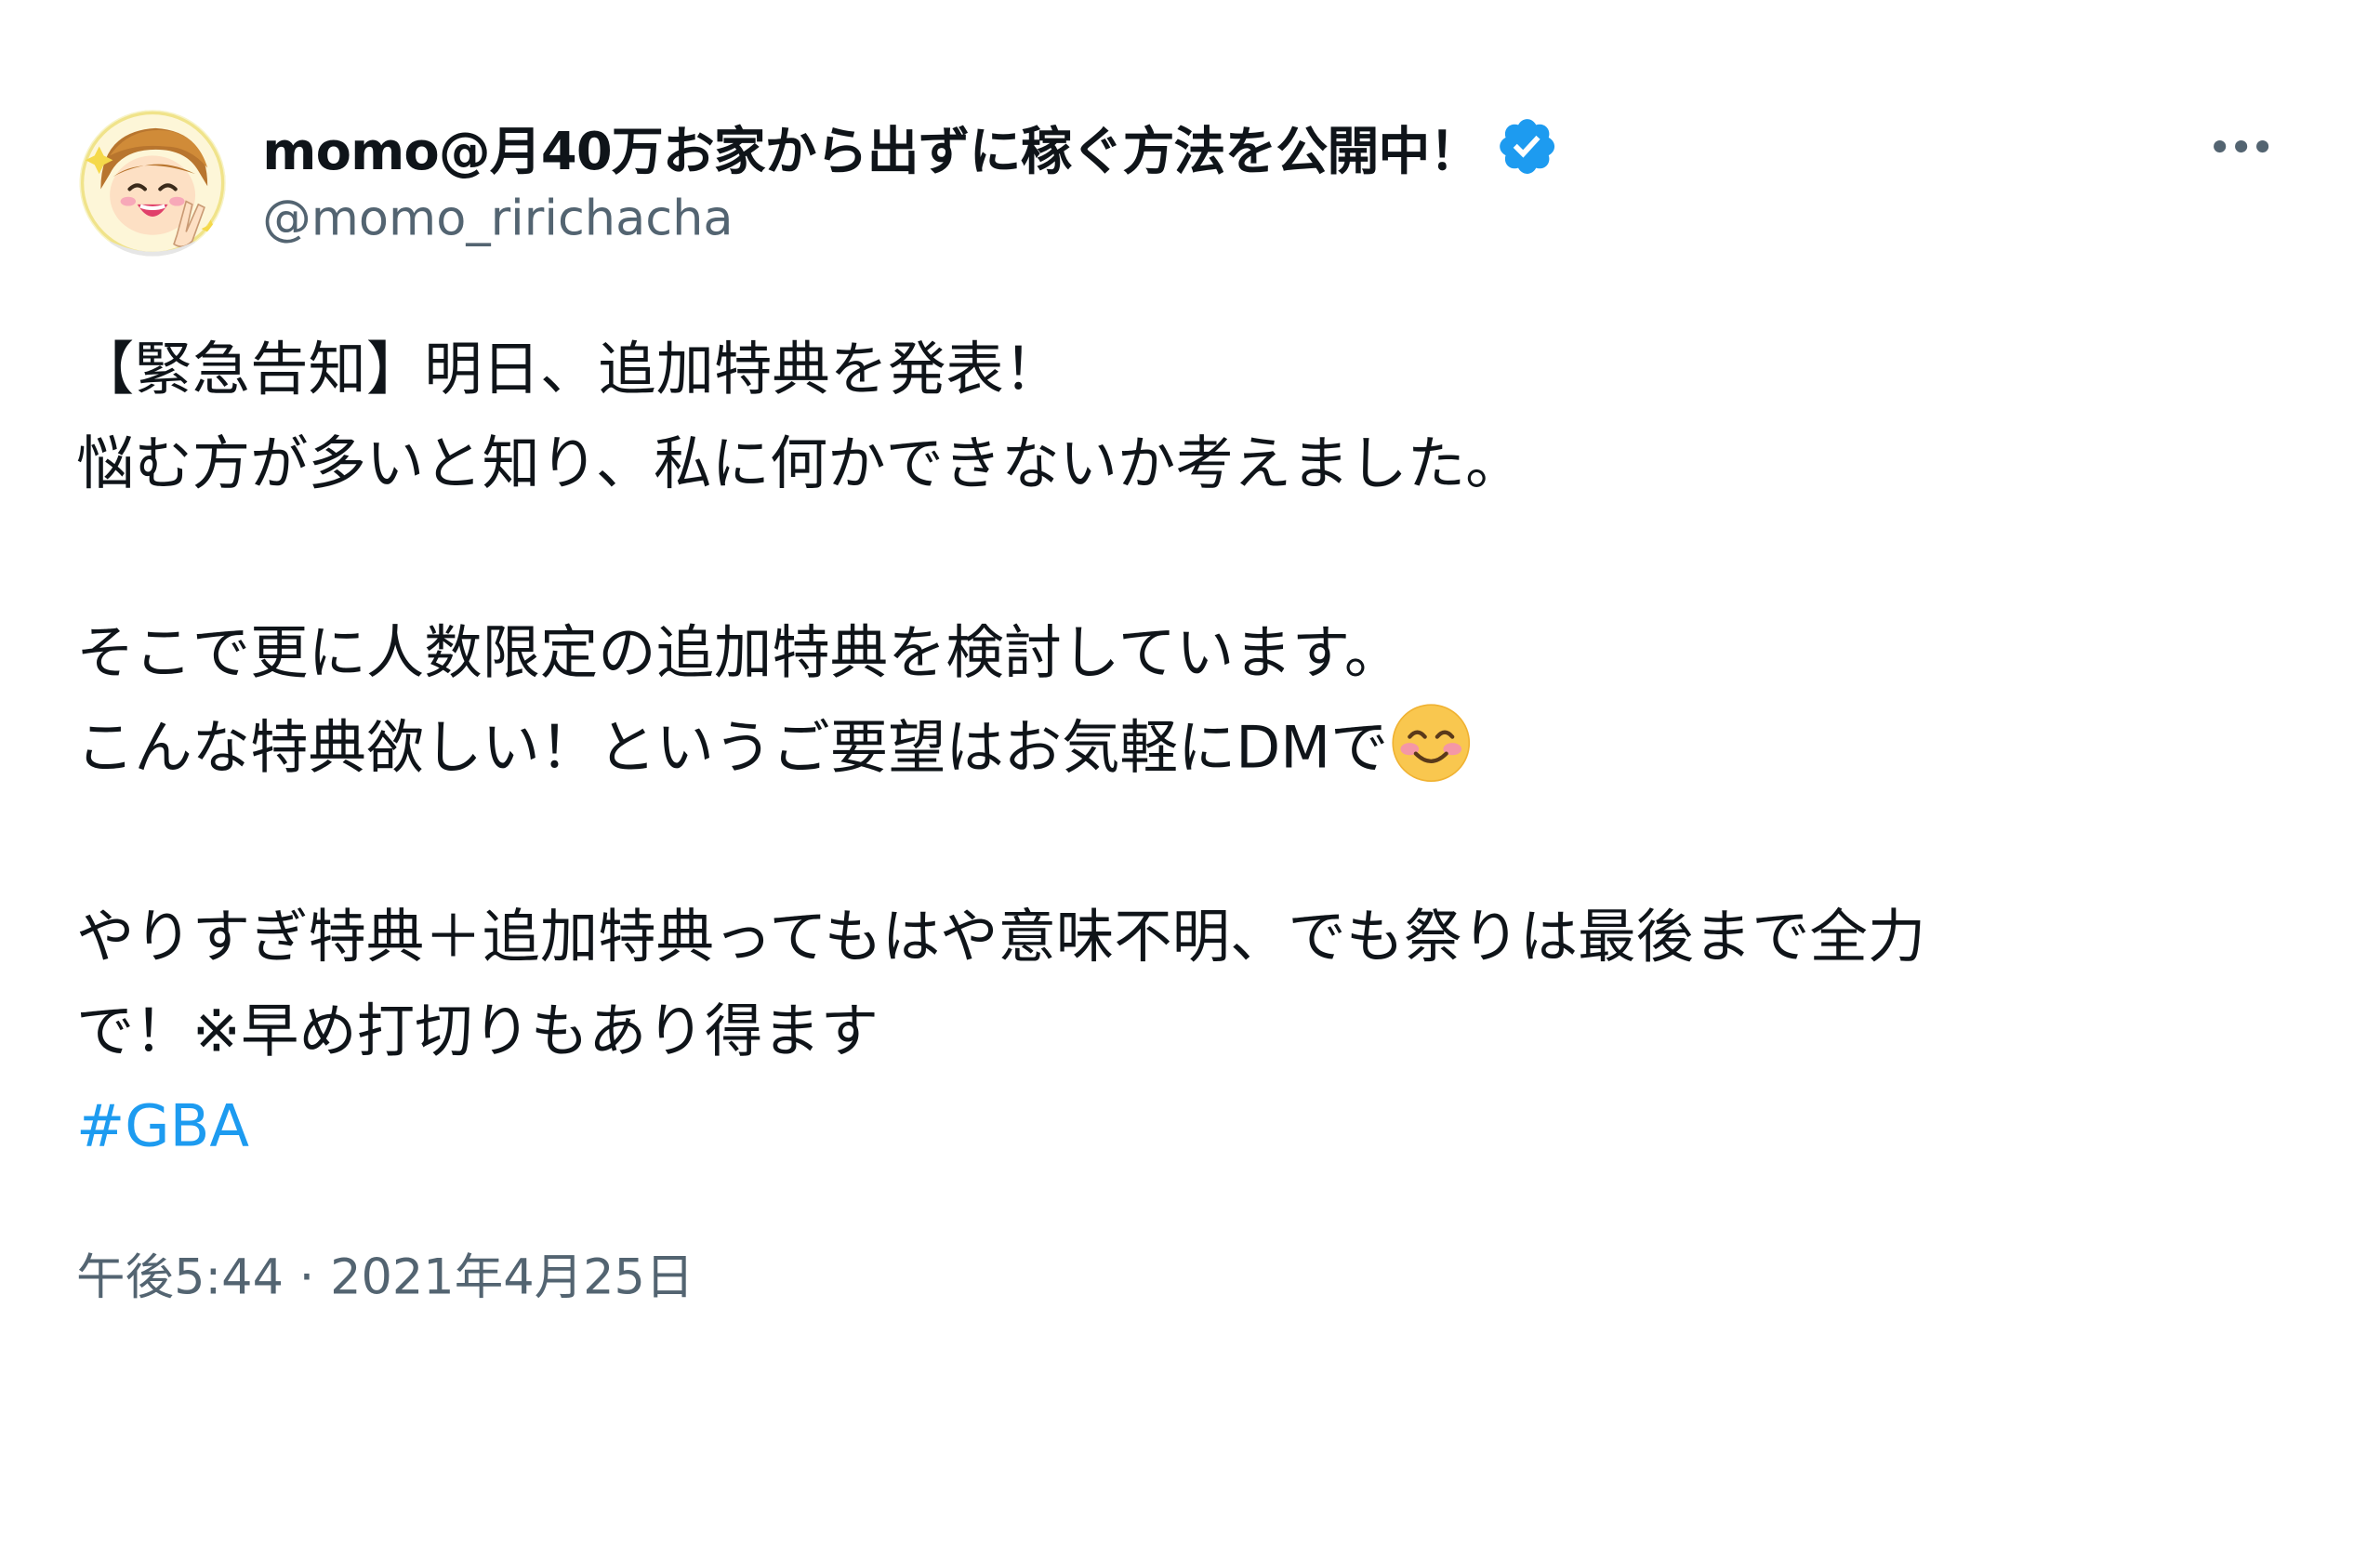 This screenshot has height=1546, width=2380. What do you see at coordinates (477, 1031) in the screenshot?
I see `tweet-line: で！※早め打切りもあり得ます` at bounding box center [477, 1031].